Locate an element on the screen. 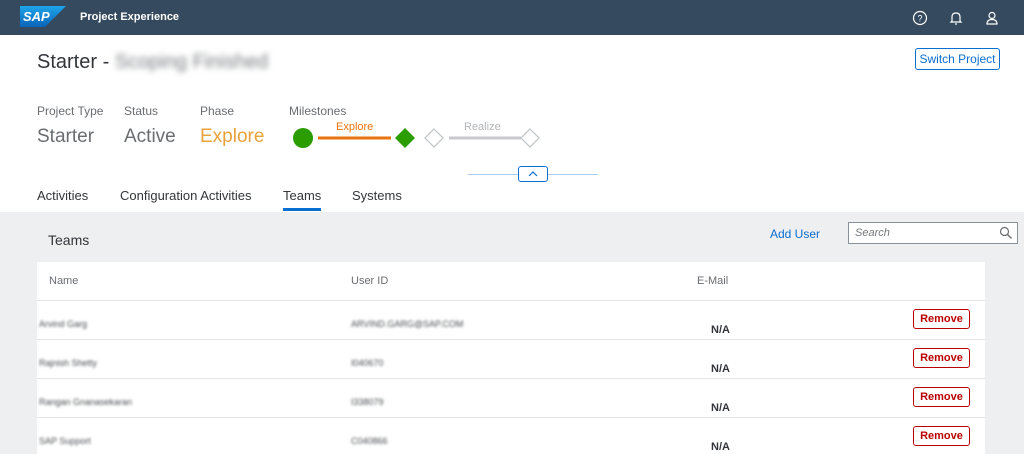 The height and width of the screenshot is (454, 1024). search-input is located at coordinates (925, 233).